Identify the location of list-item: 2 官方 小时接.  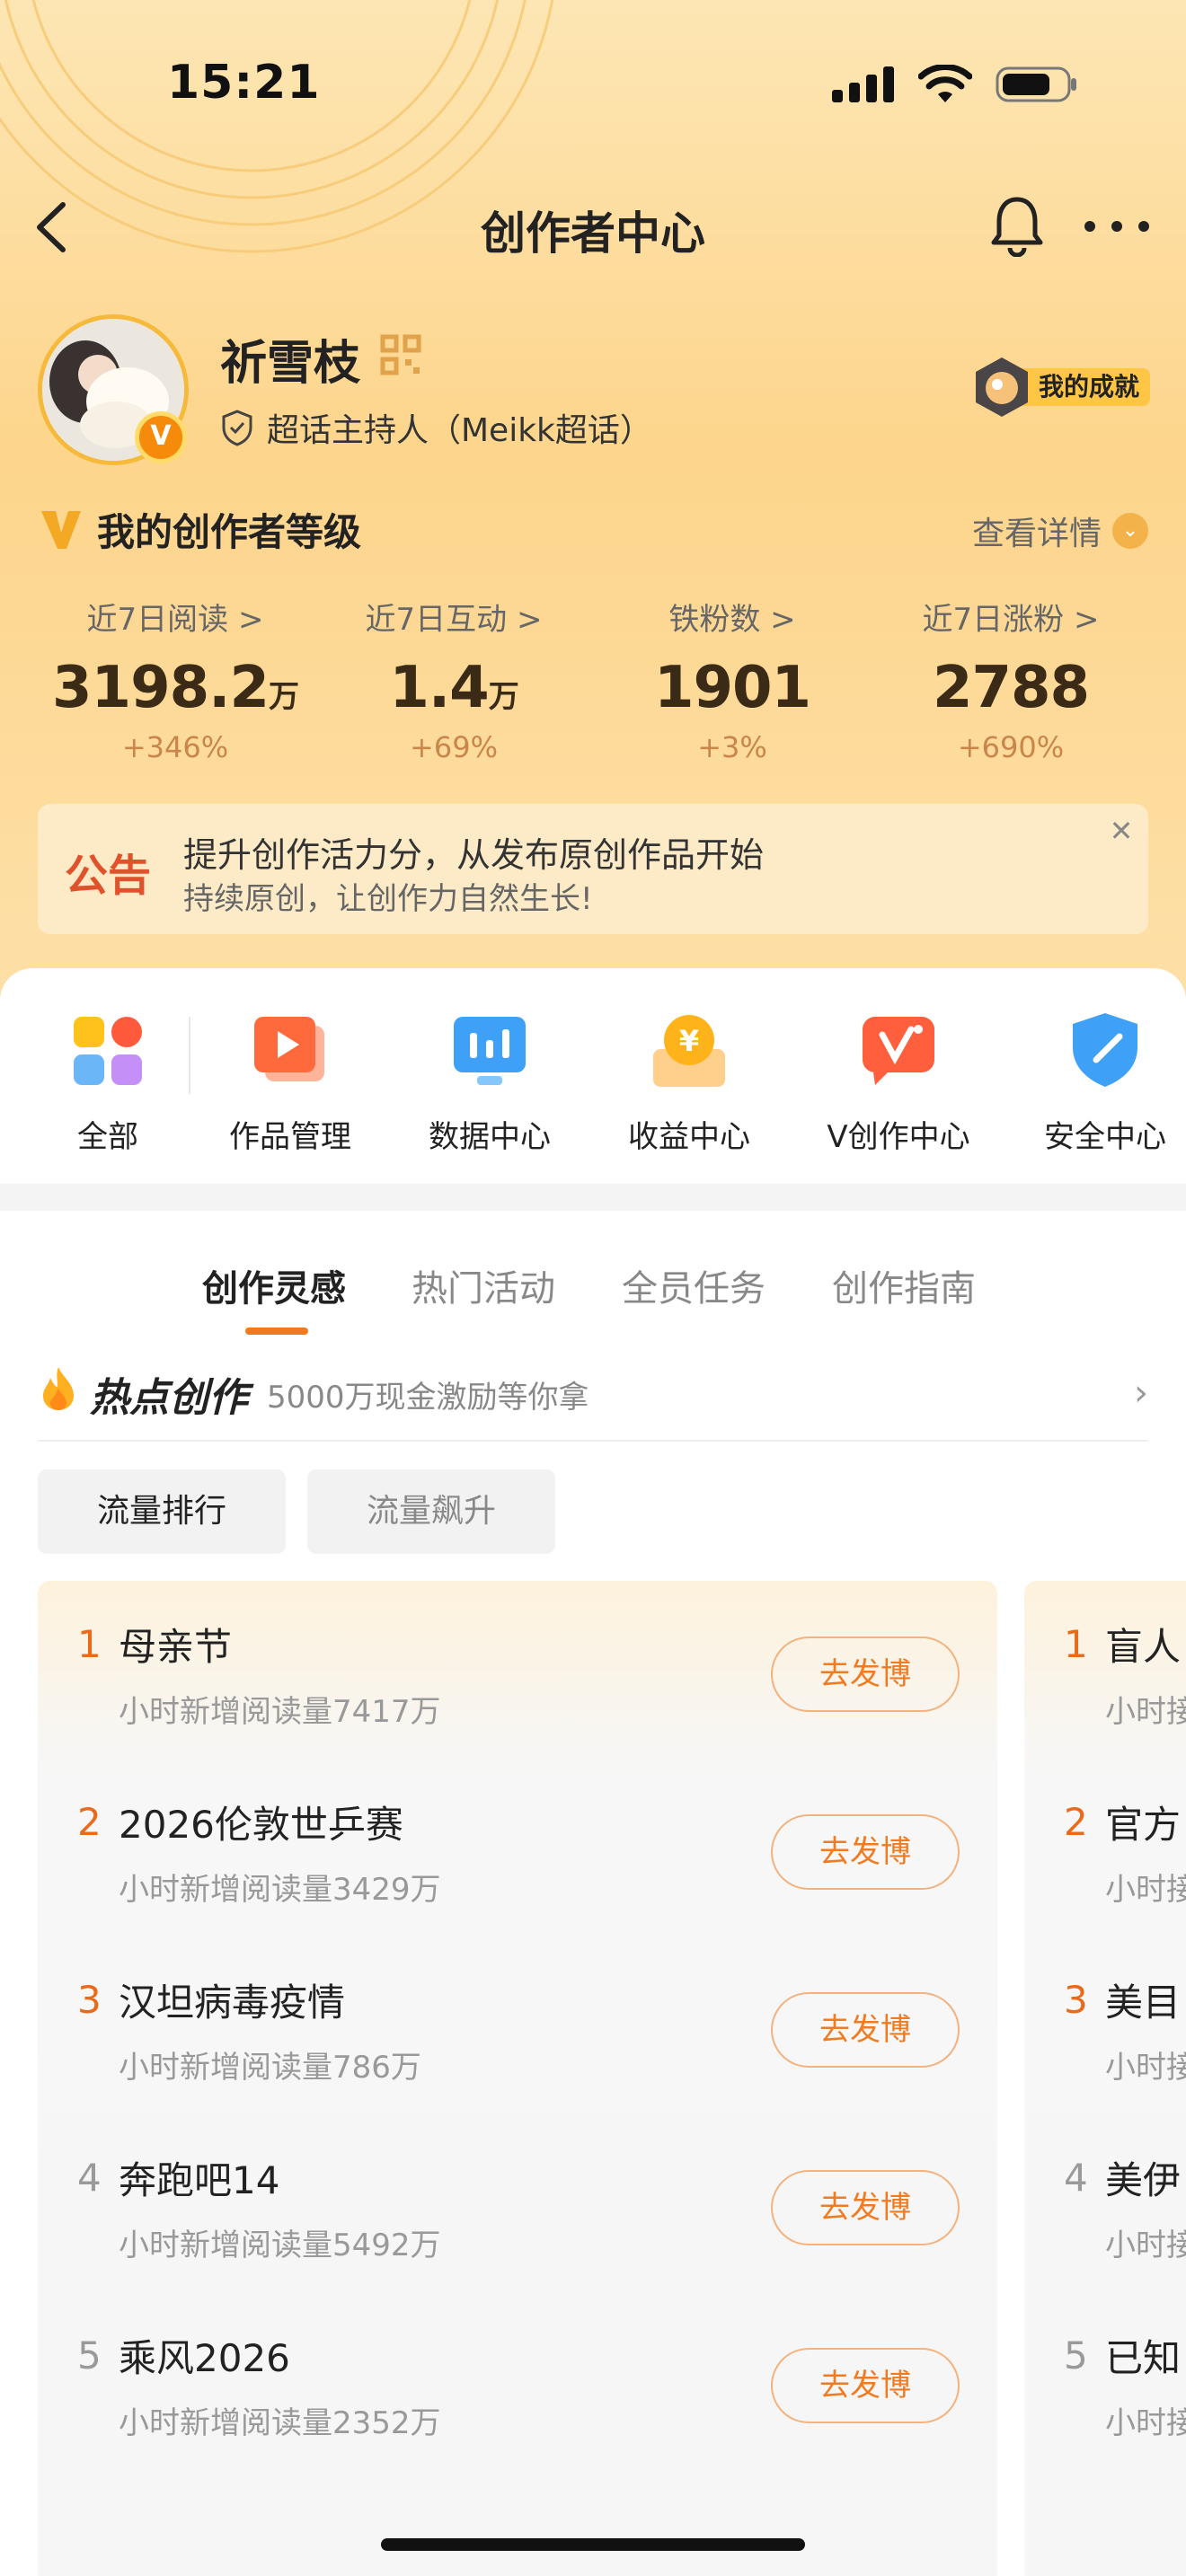
(1105, 1847).